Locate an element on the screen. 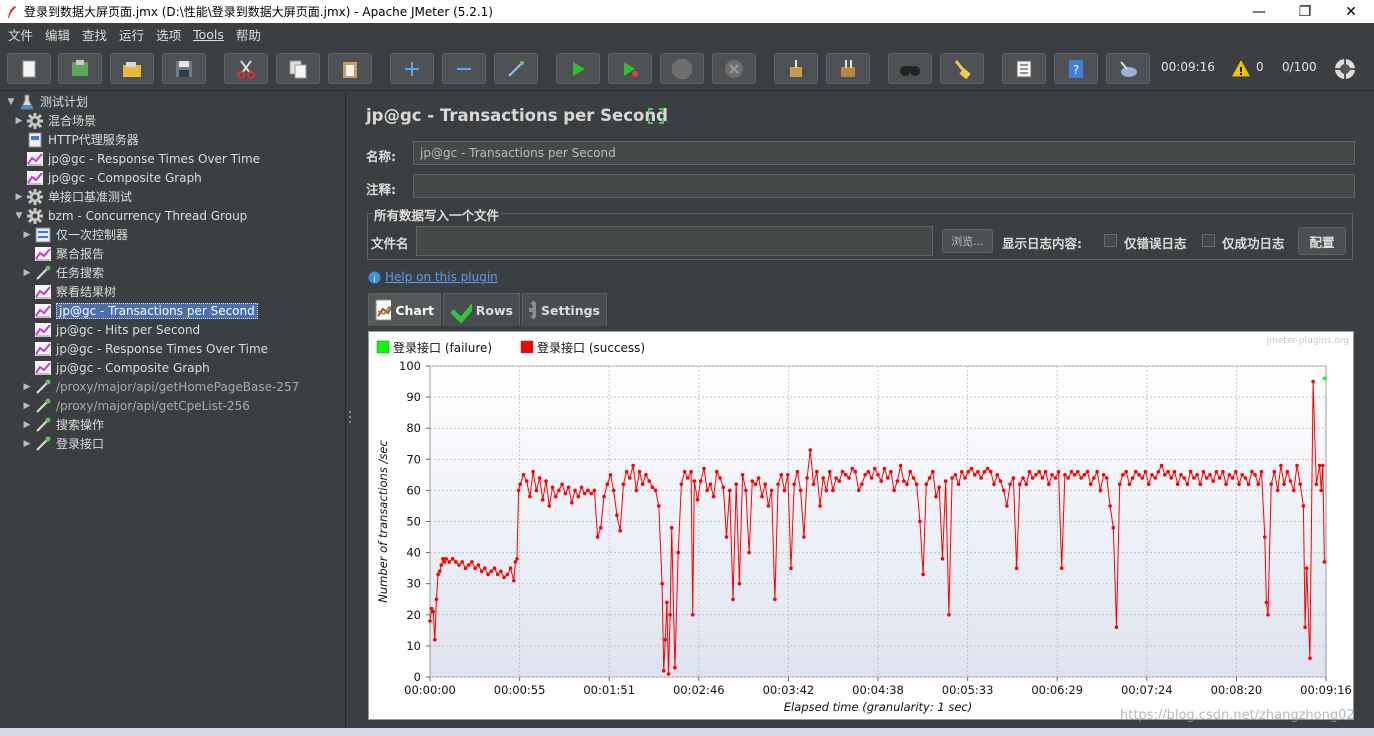 This screenshot has width=1374, height=736. tree-item-transactions-per-second: jp@gc - Transactions per Second is located at coordinates (140, 310).